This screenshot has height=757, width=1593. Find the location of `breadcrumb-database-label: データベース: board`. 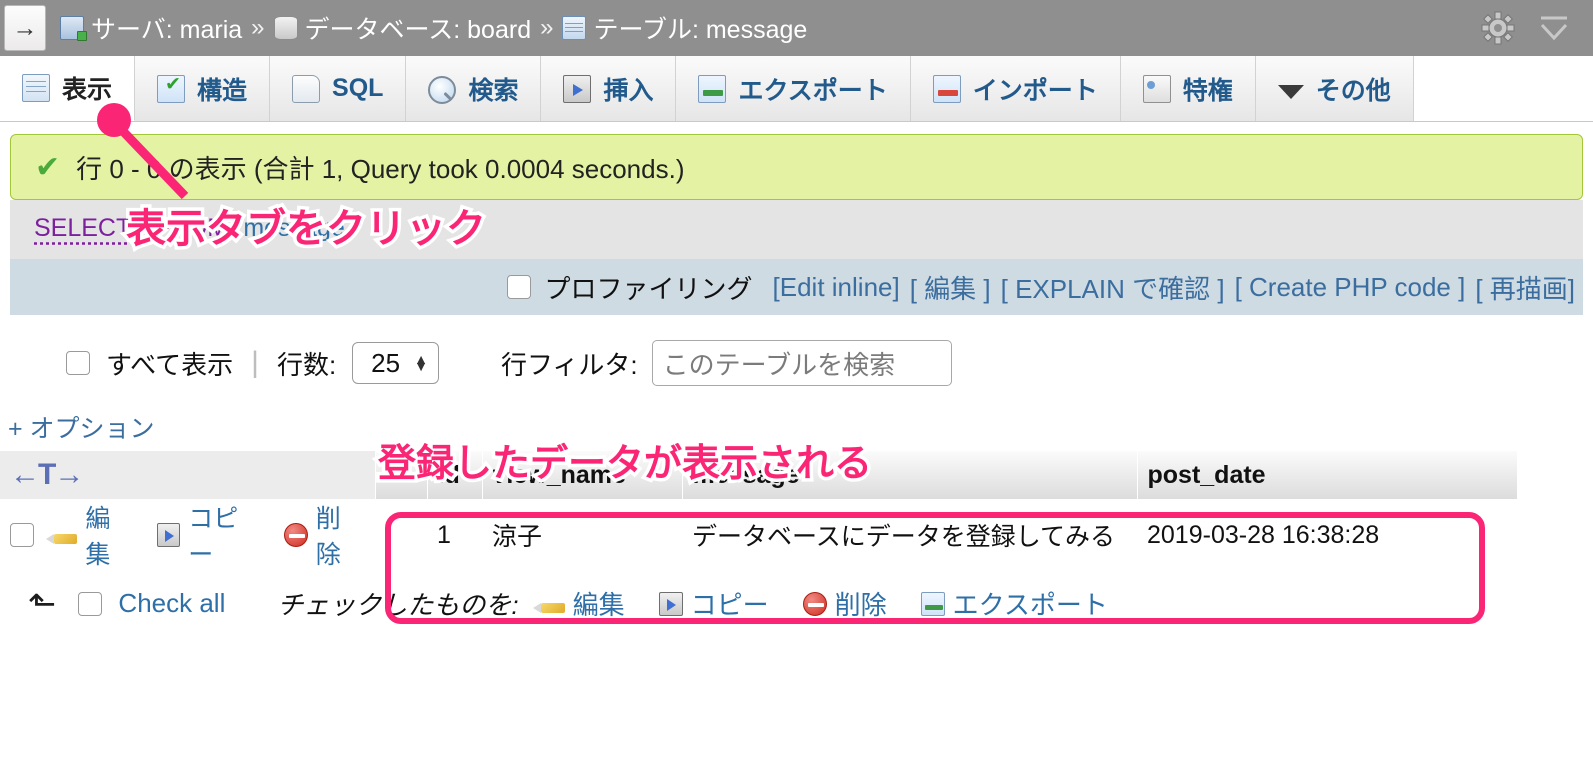

breadcrumb-database-label: データベース: board is located at coordinates (418, 30).